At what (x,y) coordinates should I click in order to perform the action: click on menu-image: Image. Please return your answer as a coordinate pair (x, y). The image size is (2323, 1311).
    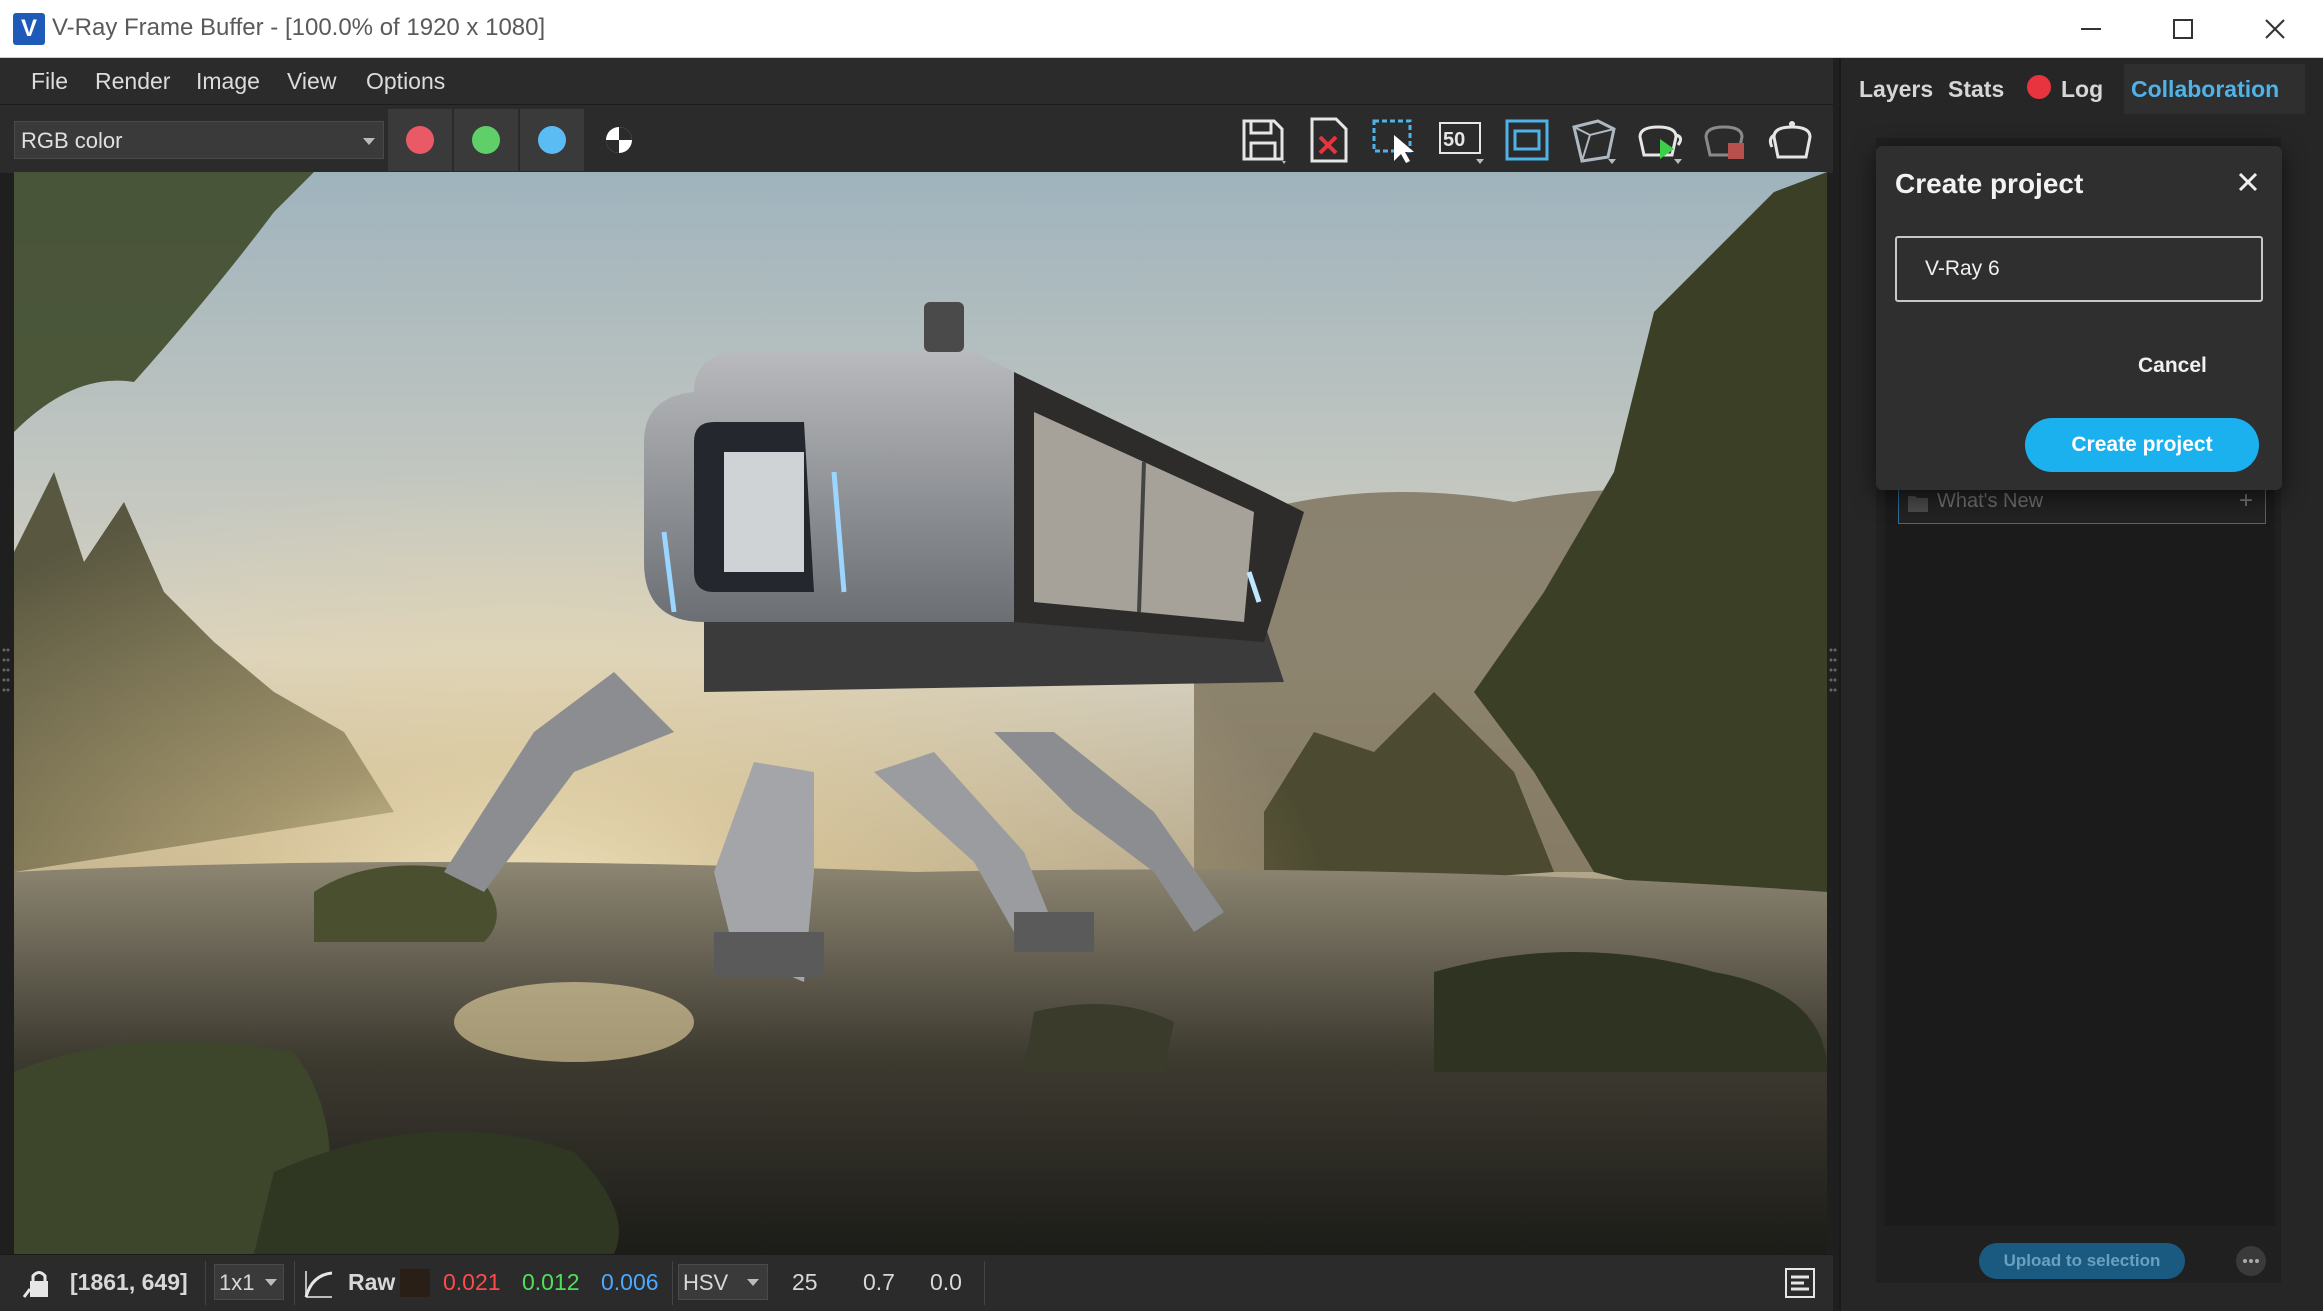
    Looking at the image, I should click on (228, 81).